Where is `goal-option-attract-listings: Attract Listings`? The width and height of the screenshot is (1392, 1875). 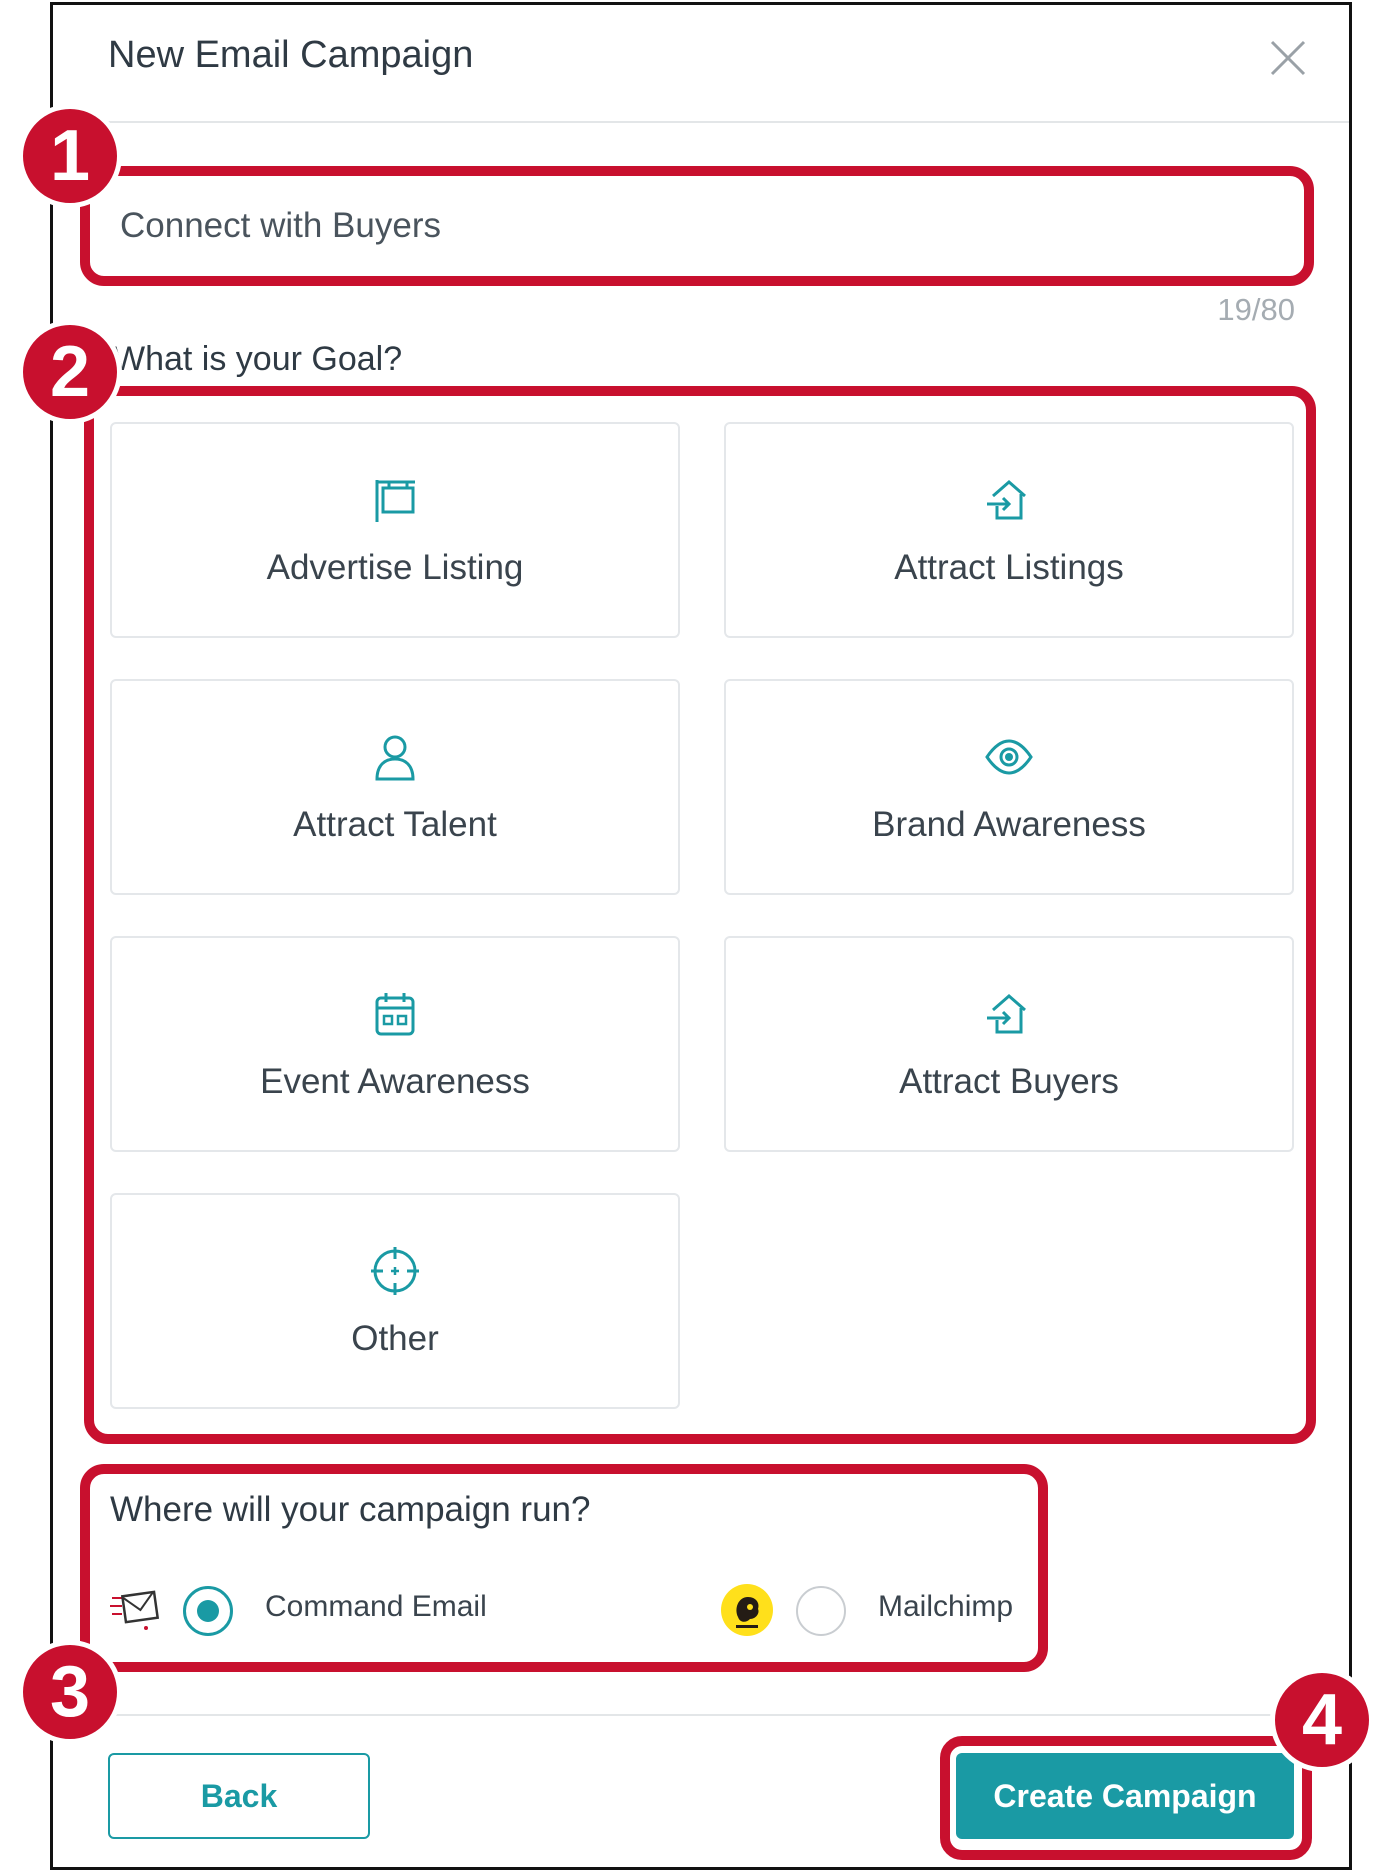
goal-option-attract-listings: Attract Listings is located at coordinates (1009, 530).